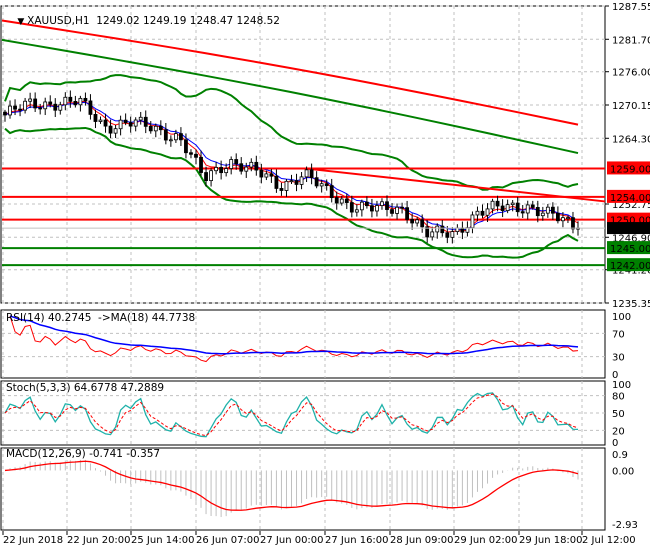  Describe the element at coordinates (291, 415) in the screenshot. I see `stoch-signal-line` at that location.